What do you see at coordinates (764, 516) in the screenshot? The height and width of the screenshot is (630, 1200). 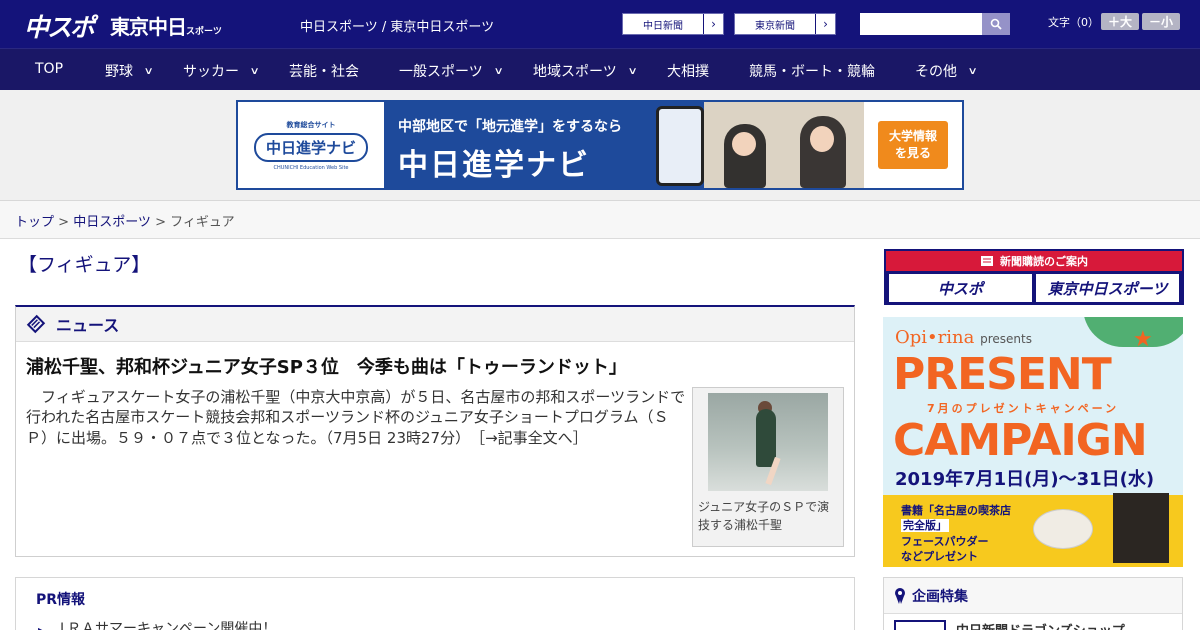 I see `photo-caption: ジュニア女子のＳＰで演技する浦松千聖` at bounding box center [764, 516].